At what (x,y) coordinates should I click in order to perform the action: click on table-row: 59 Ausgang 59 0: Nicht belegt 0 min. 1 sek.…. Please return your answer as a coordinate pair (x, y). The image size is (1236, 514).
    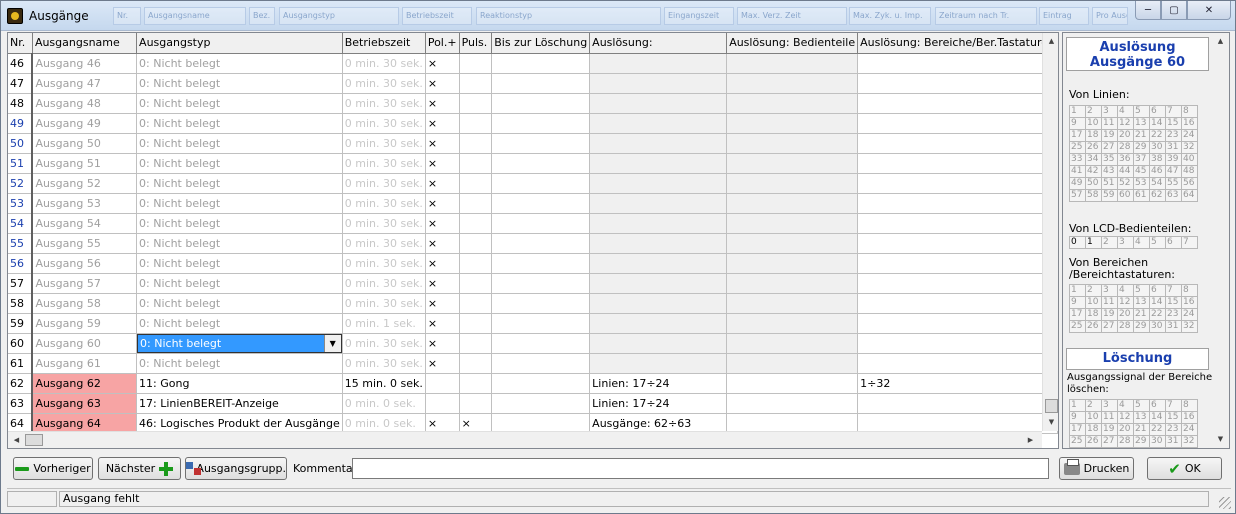
    Looking at the image, I should click on (533, 323).